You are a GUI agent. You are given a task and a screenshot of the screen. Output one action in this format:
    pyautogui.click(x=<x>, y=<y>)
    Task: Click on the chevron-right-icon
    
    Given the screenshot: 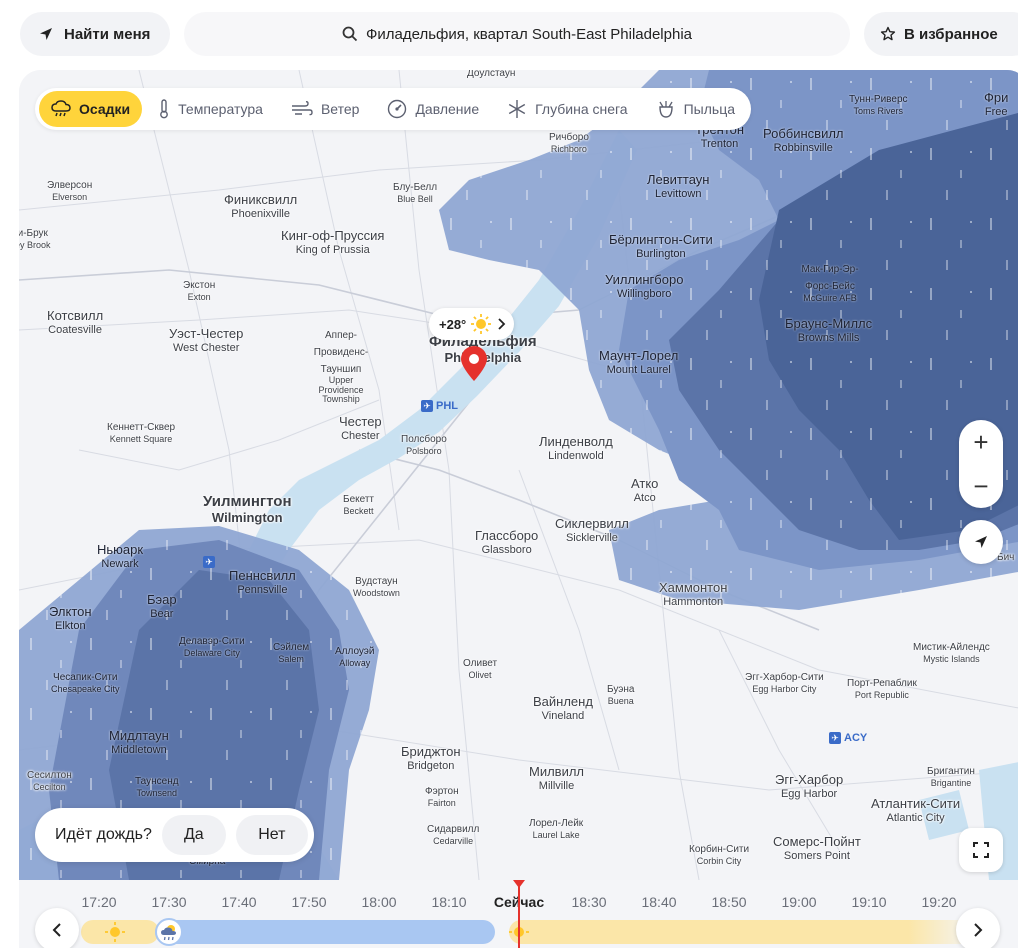 What is the action you would take?
    pyautogui.click(x=978, y=930)
    